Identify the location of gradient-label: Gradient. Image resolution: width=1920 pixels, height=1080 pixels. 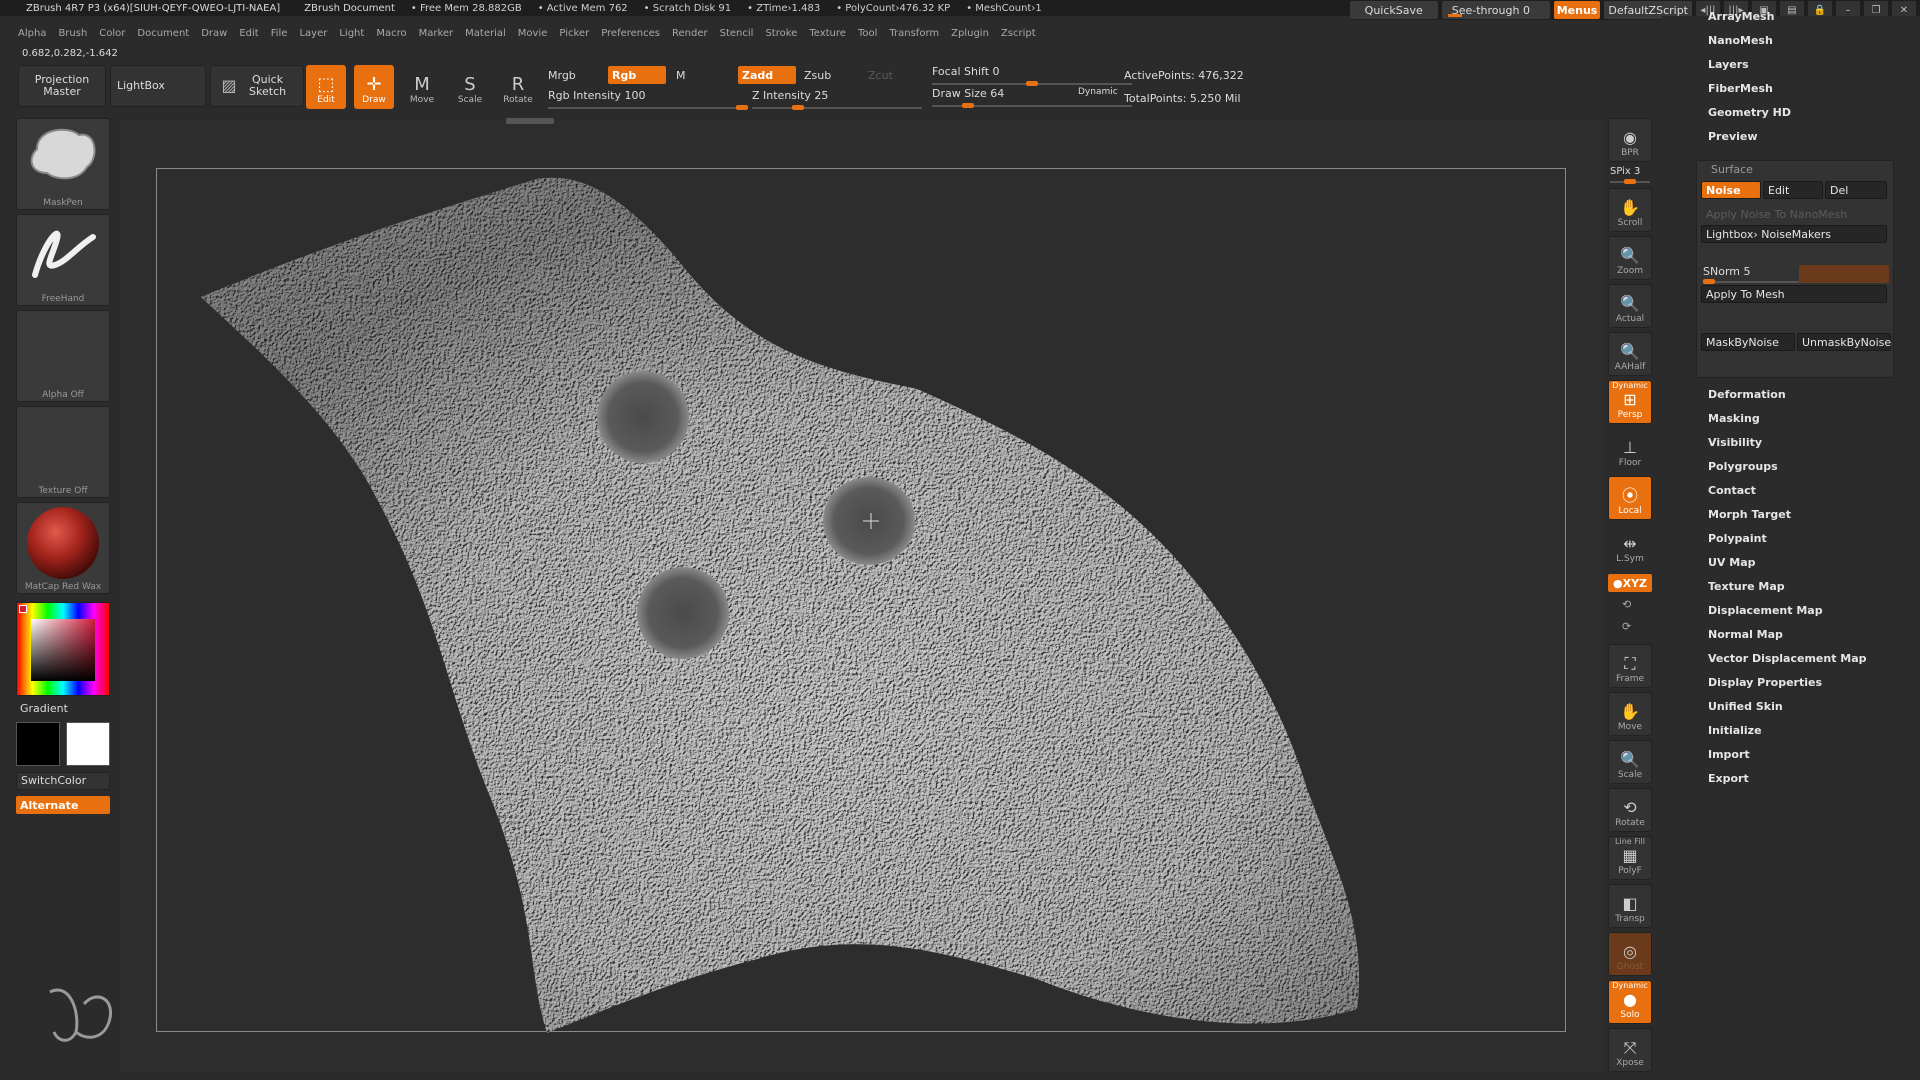
(44, 708).